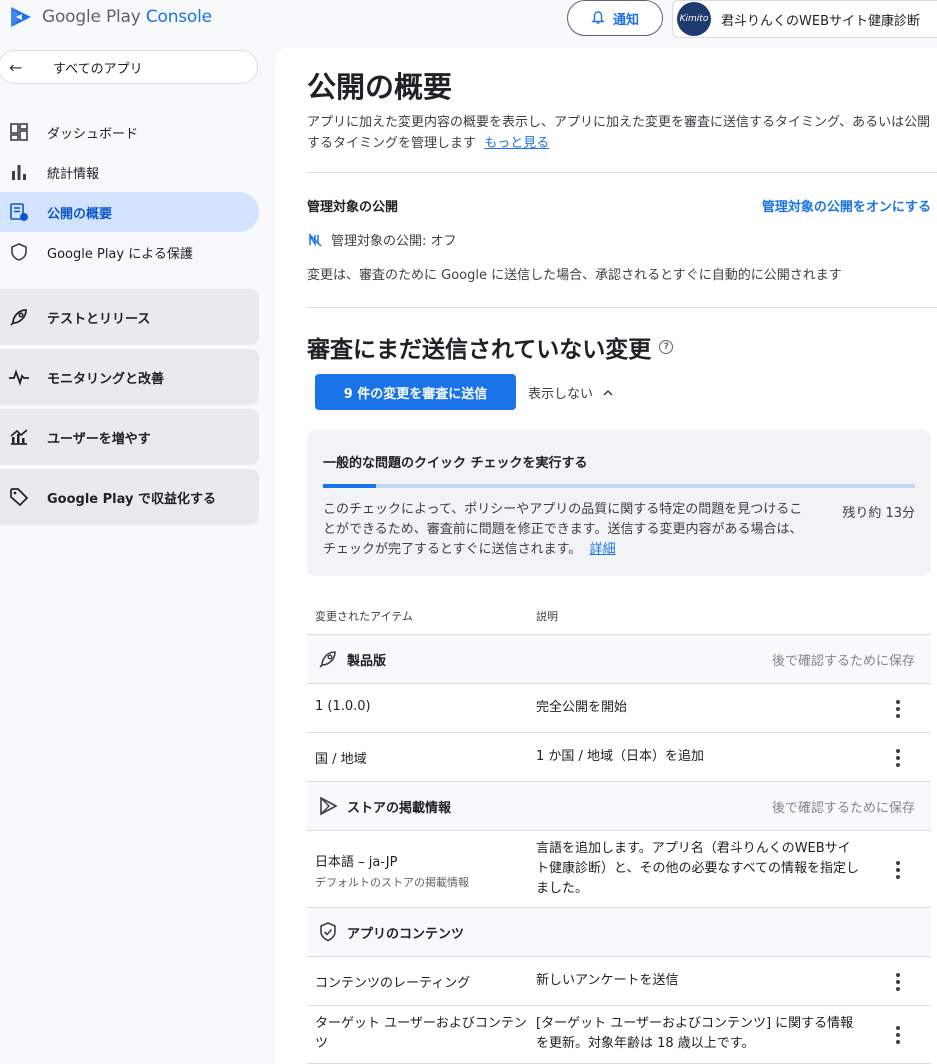 Image resolution: width=937 pixels, height=1064 pixels. Describe the element at coordinates (19, 437) in the screenshot. I see `growth-chart-icon` at that location.